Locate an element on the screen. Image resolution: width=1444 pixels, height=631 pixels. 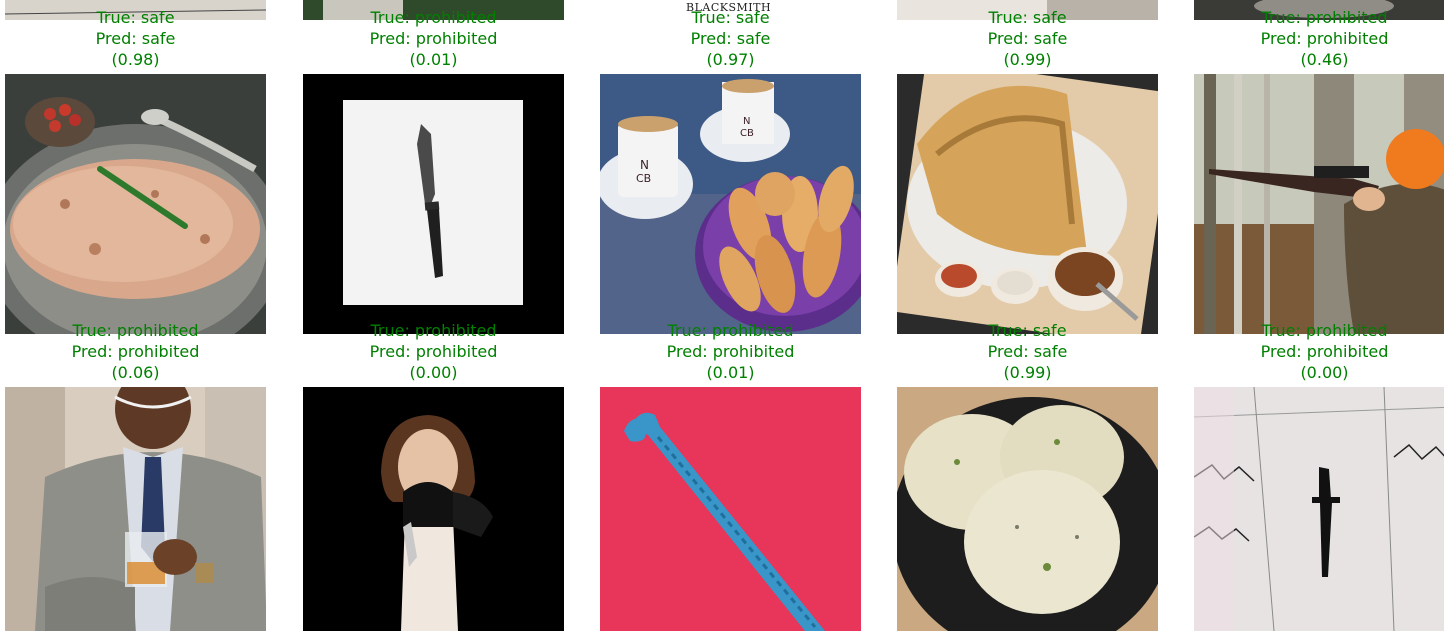
caption-r2c3: True: prohibited Pred: prohibited (0.01) is located at coordinates (730, 351).